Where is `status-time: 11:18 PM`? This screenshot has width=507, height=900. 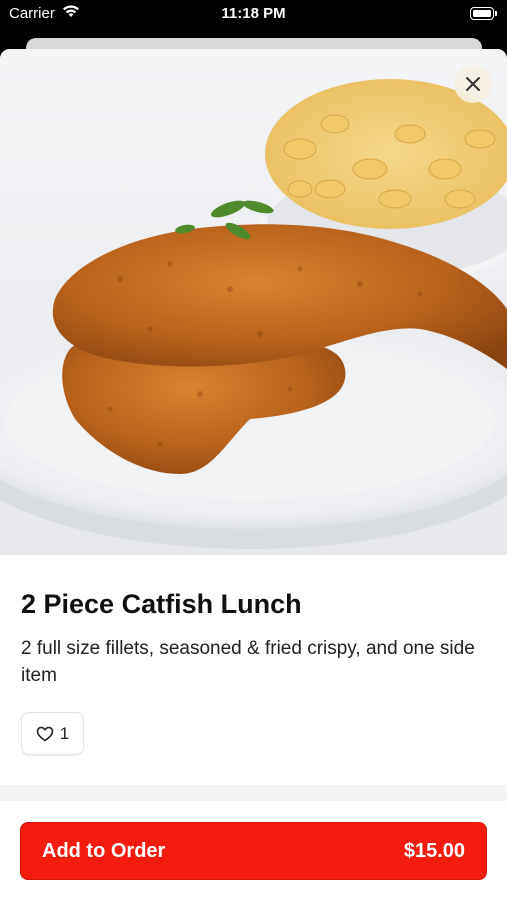 status-time: 11:18 PM is located at coordinates (253, 13).